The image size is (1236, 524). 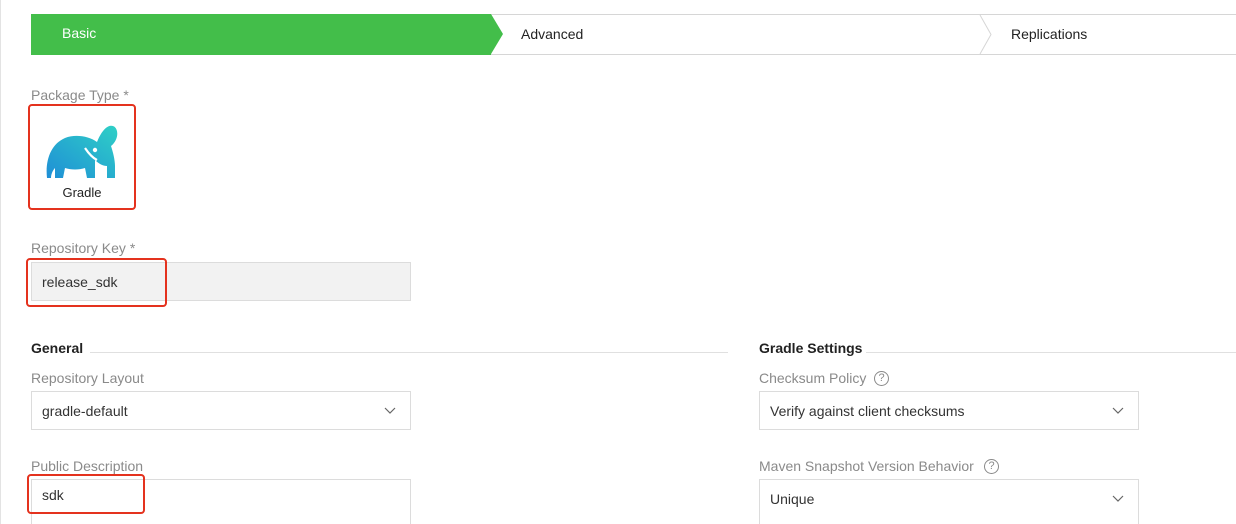 I want to click on snapshot-help-icon: ?, so click(x=991, y=466).